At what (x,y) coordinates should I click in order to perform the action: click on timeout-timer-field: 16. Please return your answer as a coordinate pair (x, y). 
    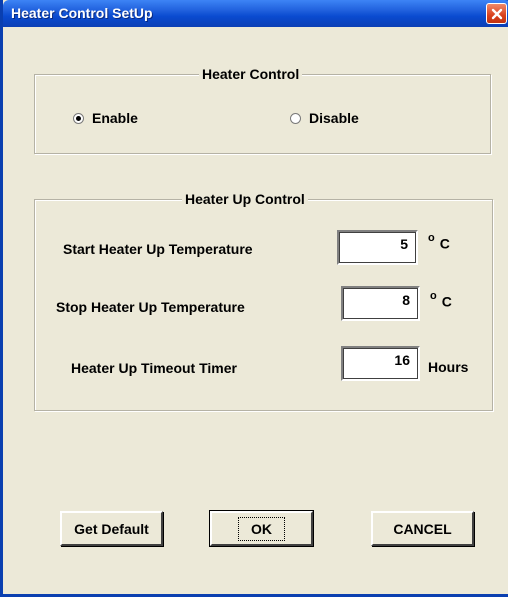
    Looking at the image, I should click on (380, 363).